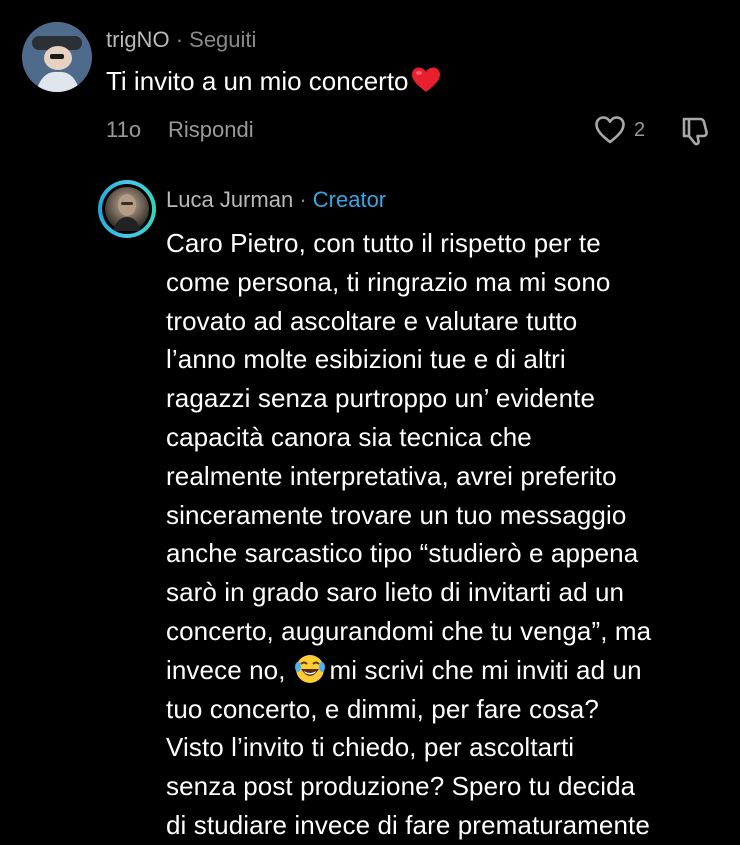 The width and height of the screenshot is (740, 845). I want to click on reply-header: Luca Jurman · Creator, so click(276, 200).